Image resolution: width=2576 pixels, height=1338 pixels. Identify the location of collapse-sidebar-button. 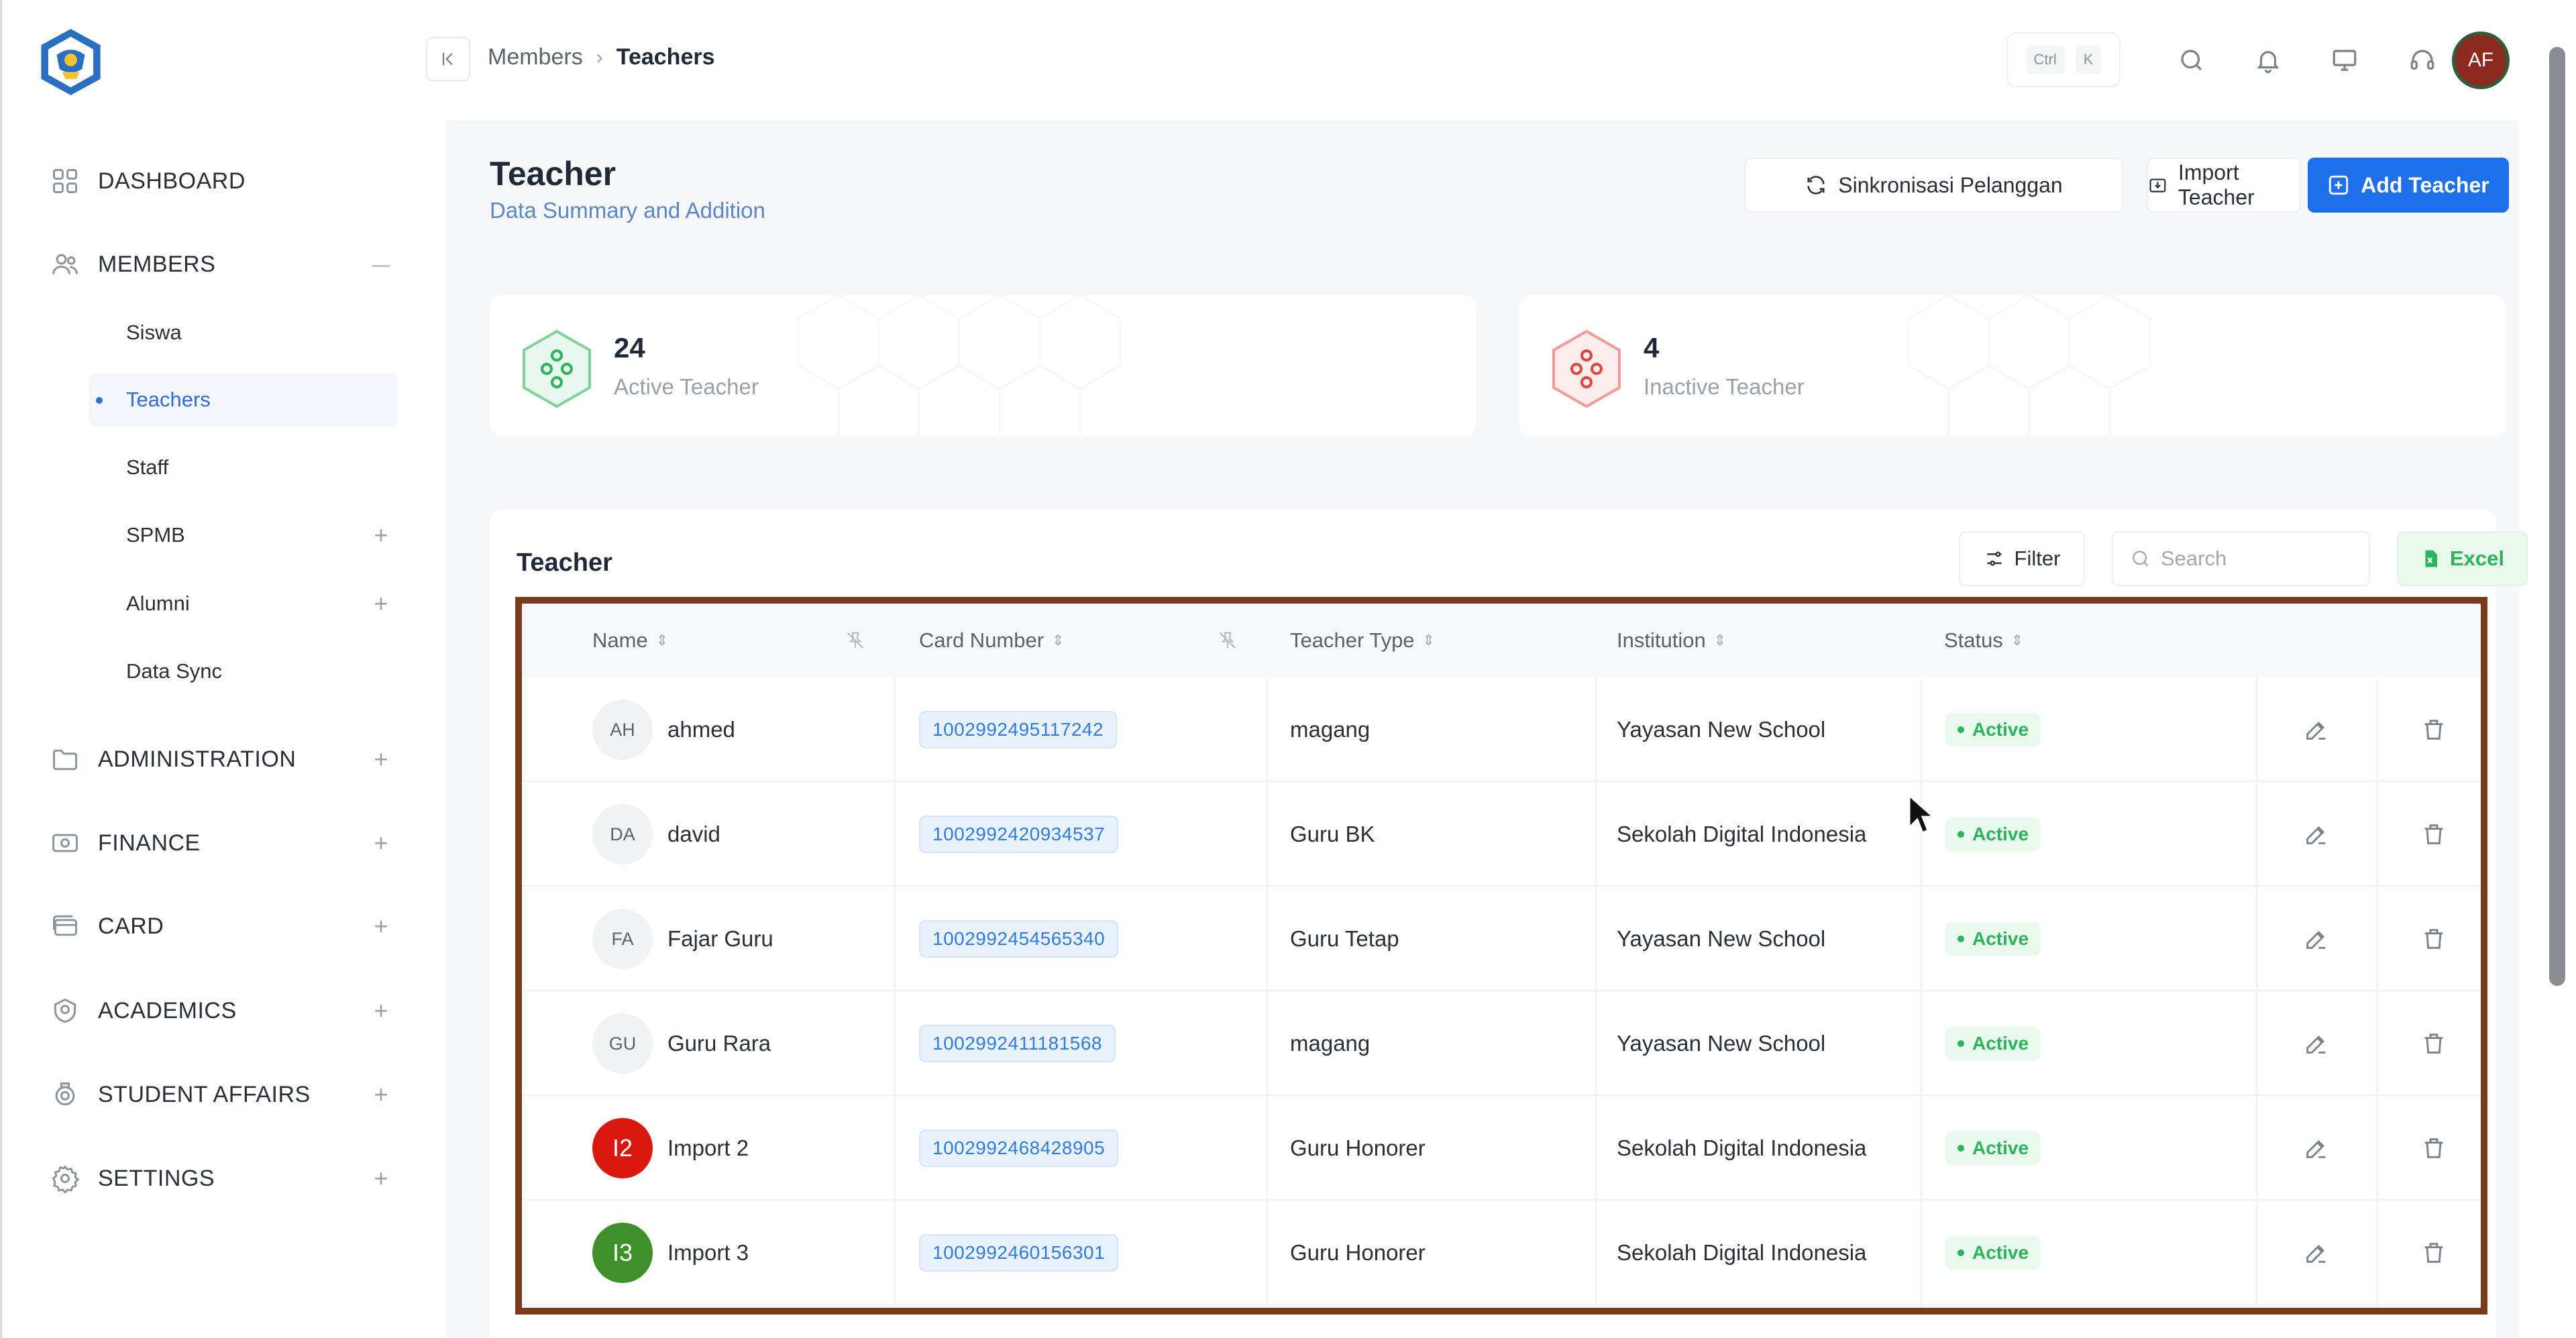
(448, 59).